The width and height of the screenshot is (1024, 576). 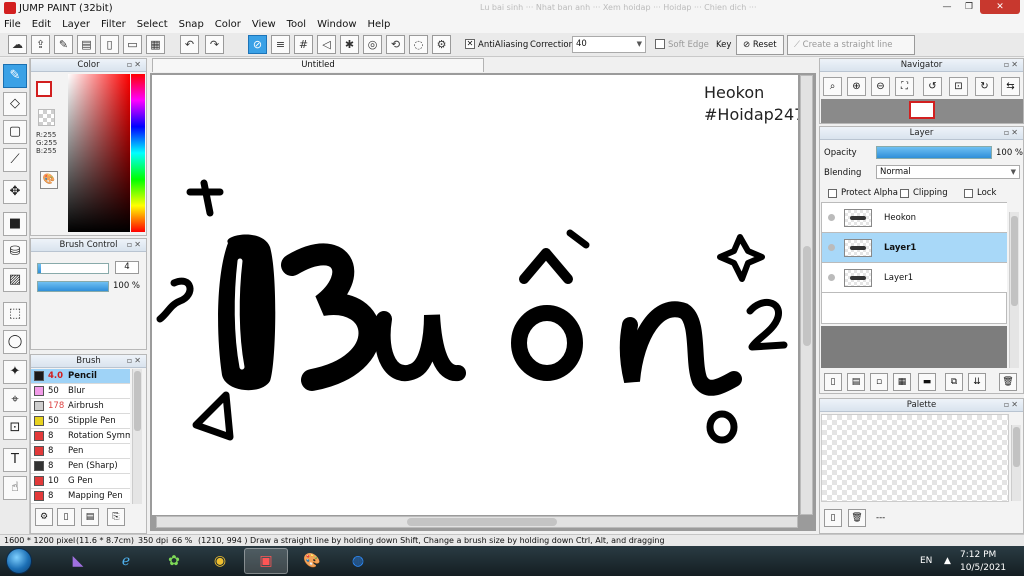 I want to click on menu-edit: Edit, so click(x=41, y=24).